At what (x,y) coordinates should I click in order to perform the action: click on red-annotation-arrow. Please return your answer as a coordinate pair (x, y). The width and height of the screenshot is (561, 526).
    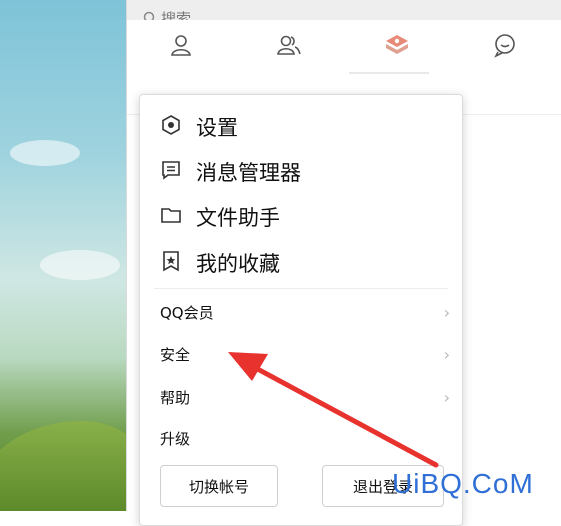
    Looking at the image, I should click on (333, 410).